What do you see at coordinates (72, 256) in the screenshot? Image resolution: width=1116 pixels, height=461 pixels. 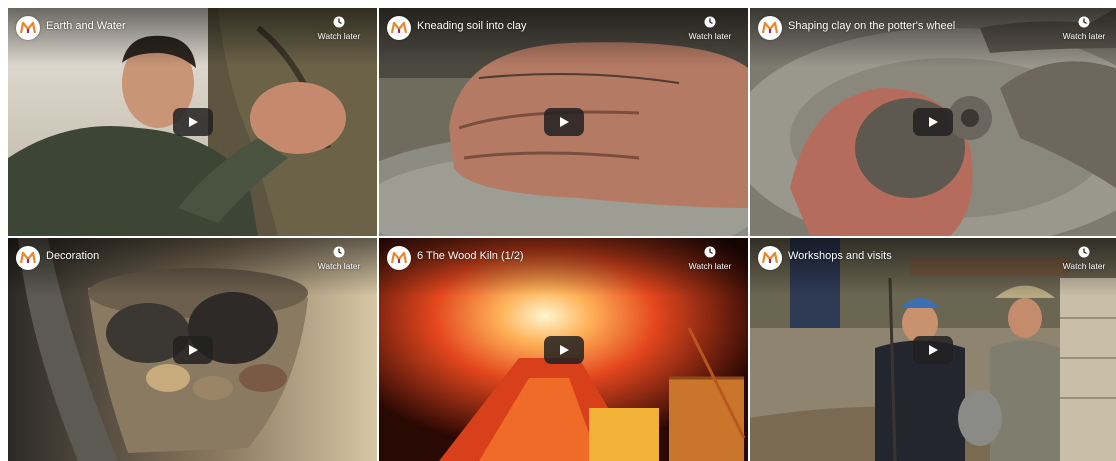 I see `video-title: Decoration` at bounding box center [72, 256].